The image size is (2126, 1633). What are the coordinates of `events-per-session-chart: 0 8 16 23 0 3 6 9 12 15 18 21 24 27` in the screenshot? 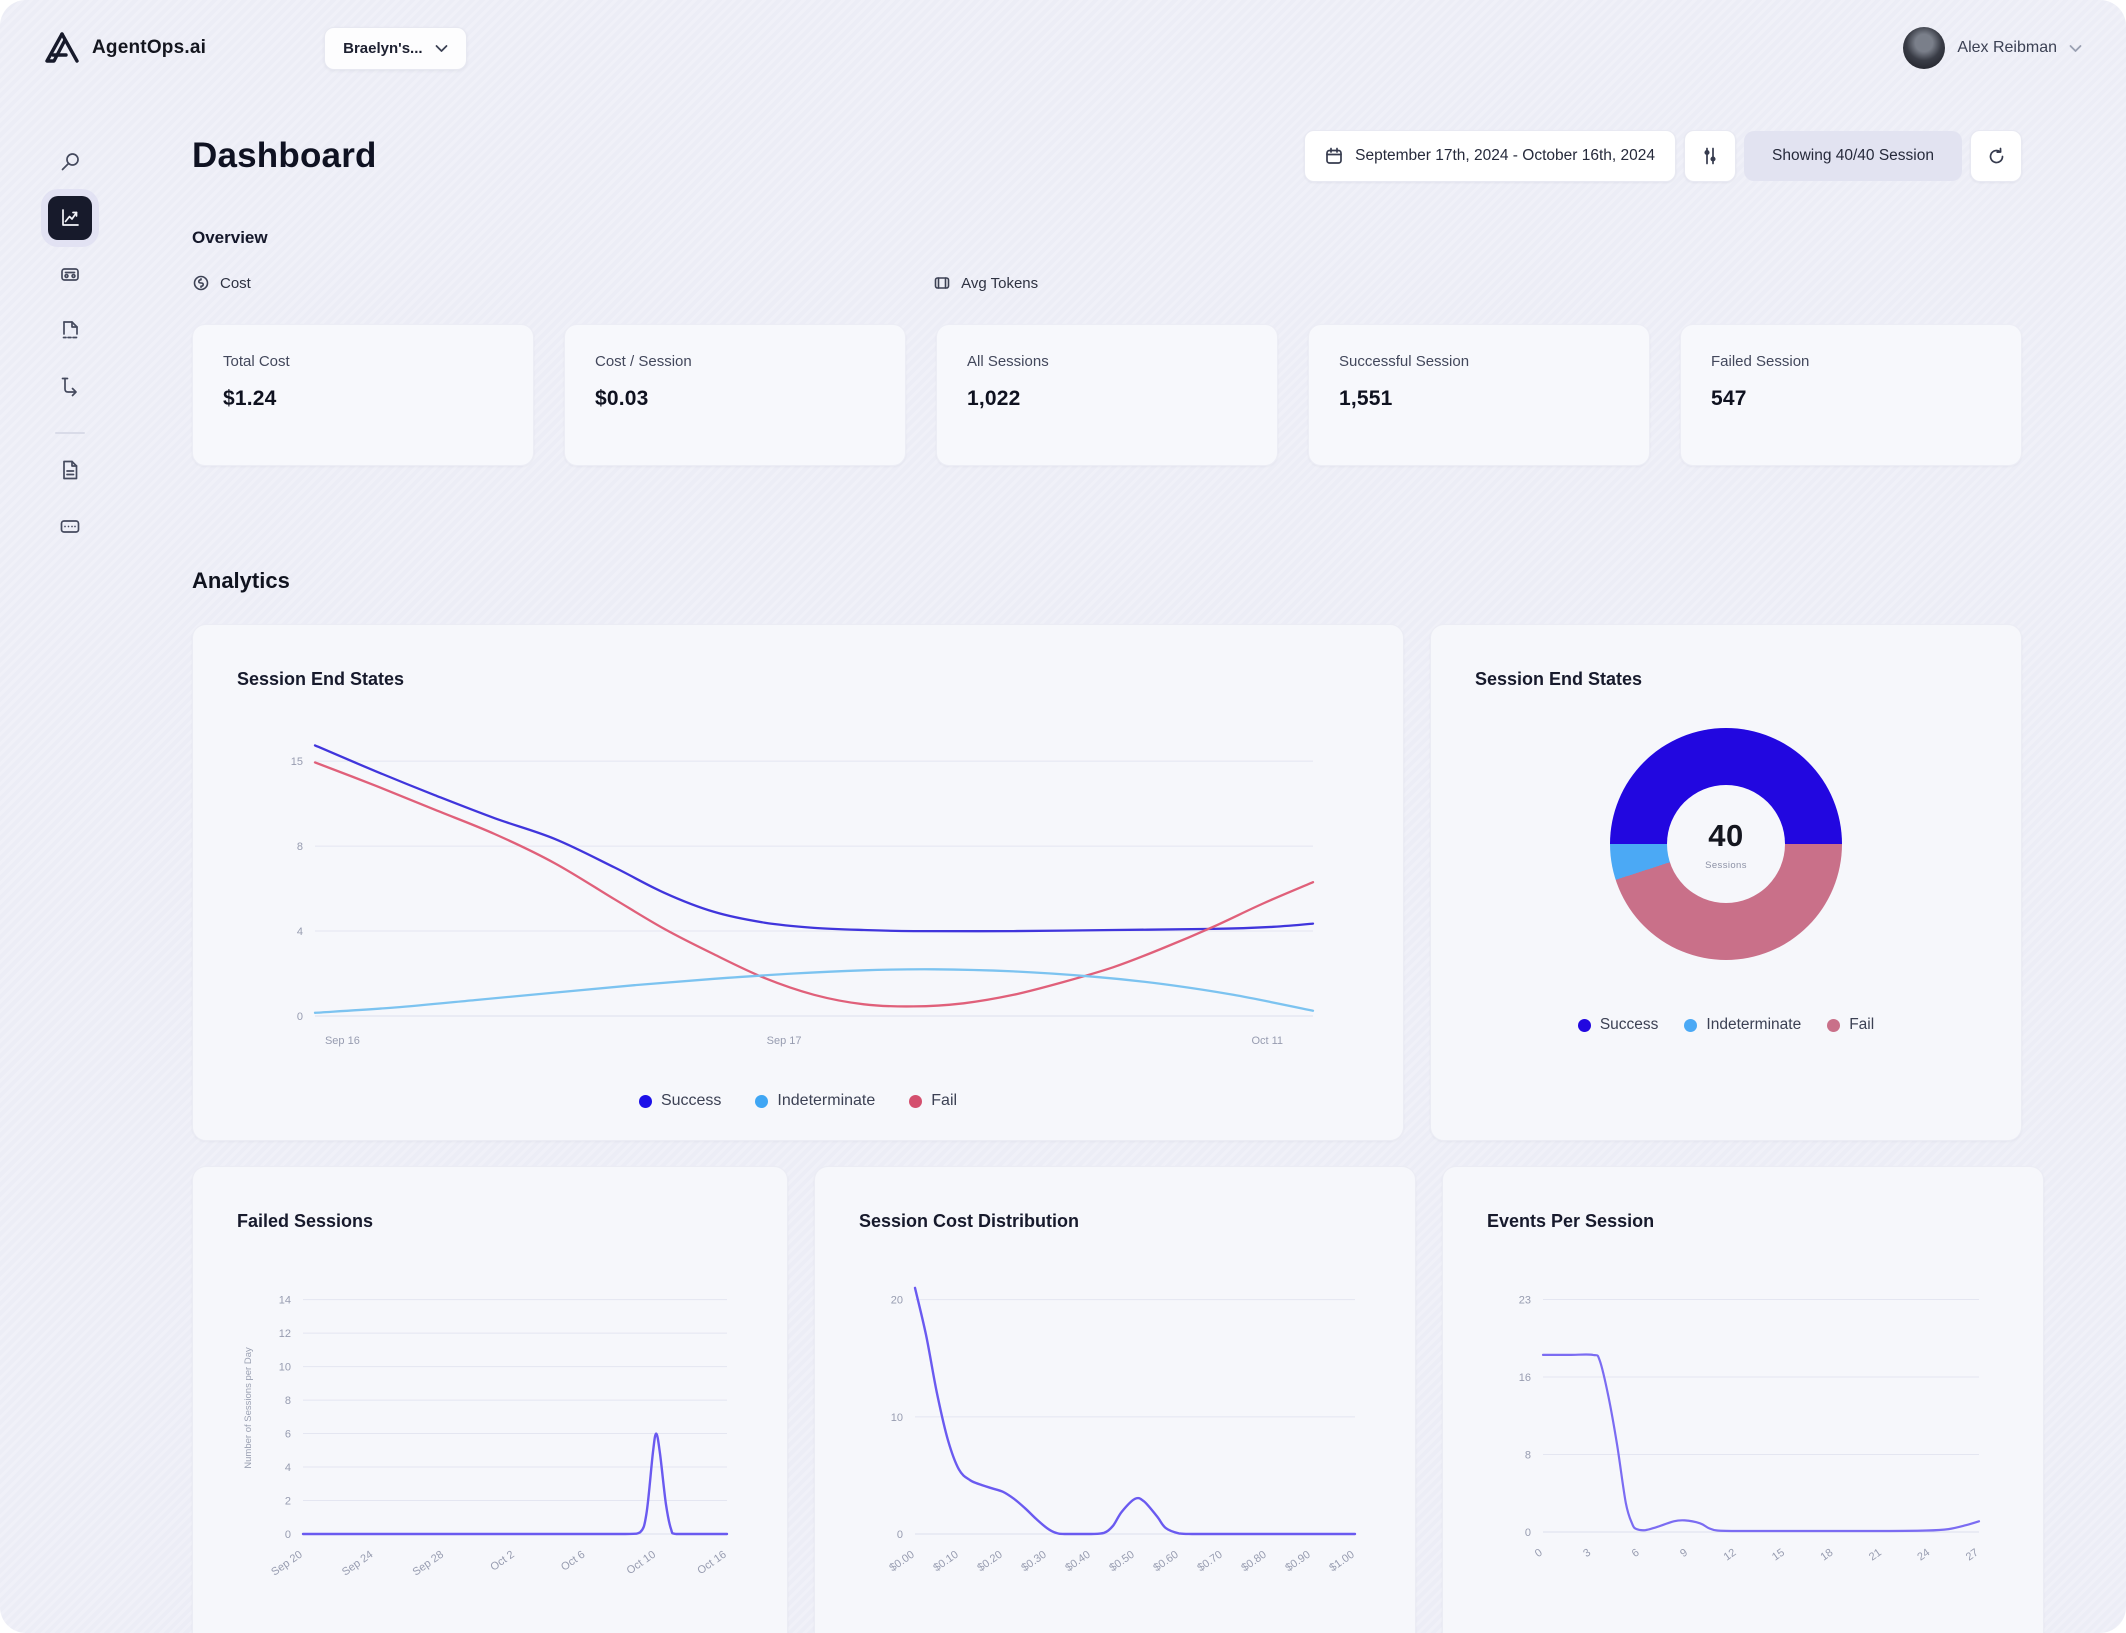 It's located at (1743, 1434).